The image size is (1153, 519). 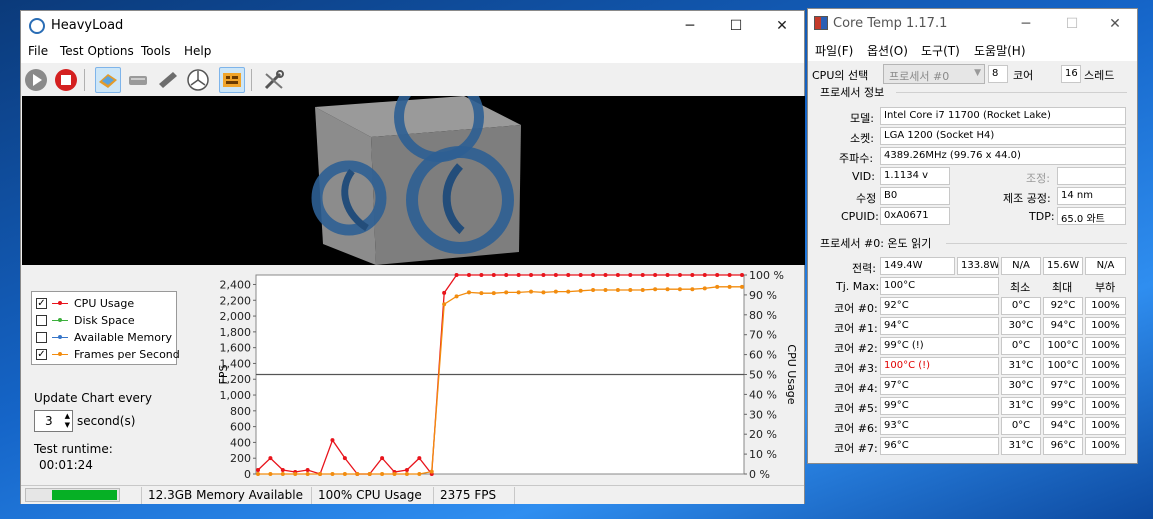 I want to click on core-max-temp: 99°C, so click(x=1063, y=406).